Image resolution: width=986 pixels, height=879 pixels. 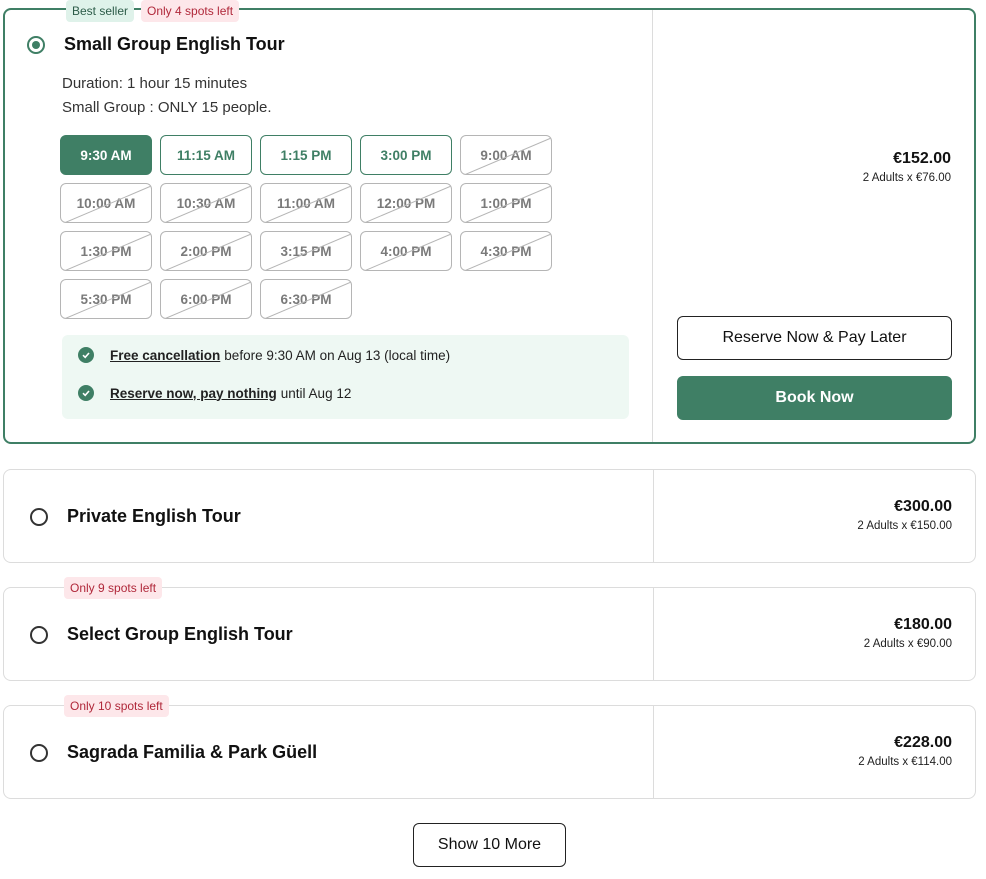 What do you see at coordinates (106, 155) in the screenshot?
I see `time-slot-button: 9:30 AM` at bounding box center [106, 155].